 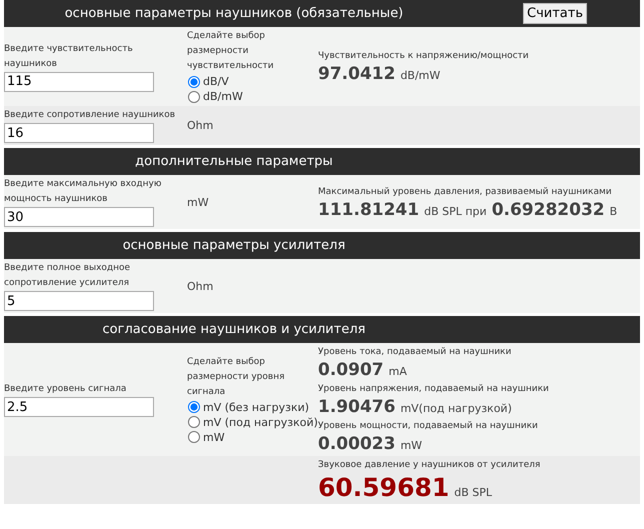 What do you see at coordinates (555, 13) in the screenshot?
I see `calculate-button: Считать` at bounding box center [555, 13].